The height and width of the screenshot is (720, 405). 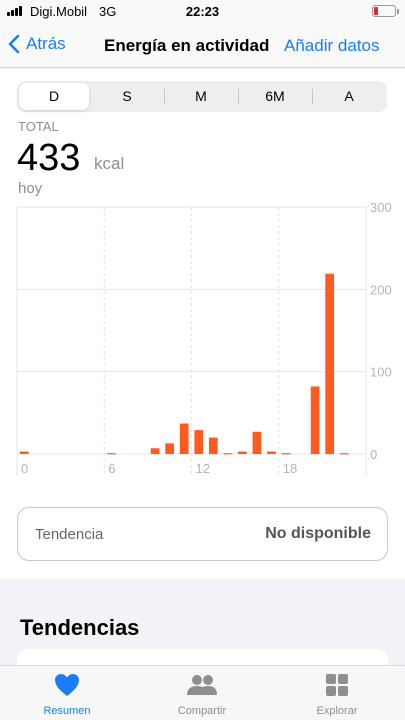 What do you see at coordinates (202, 685) in the screenshot?
I see `people-icon` at bounding box center [202, 685].